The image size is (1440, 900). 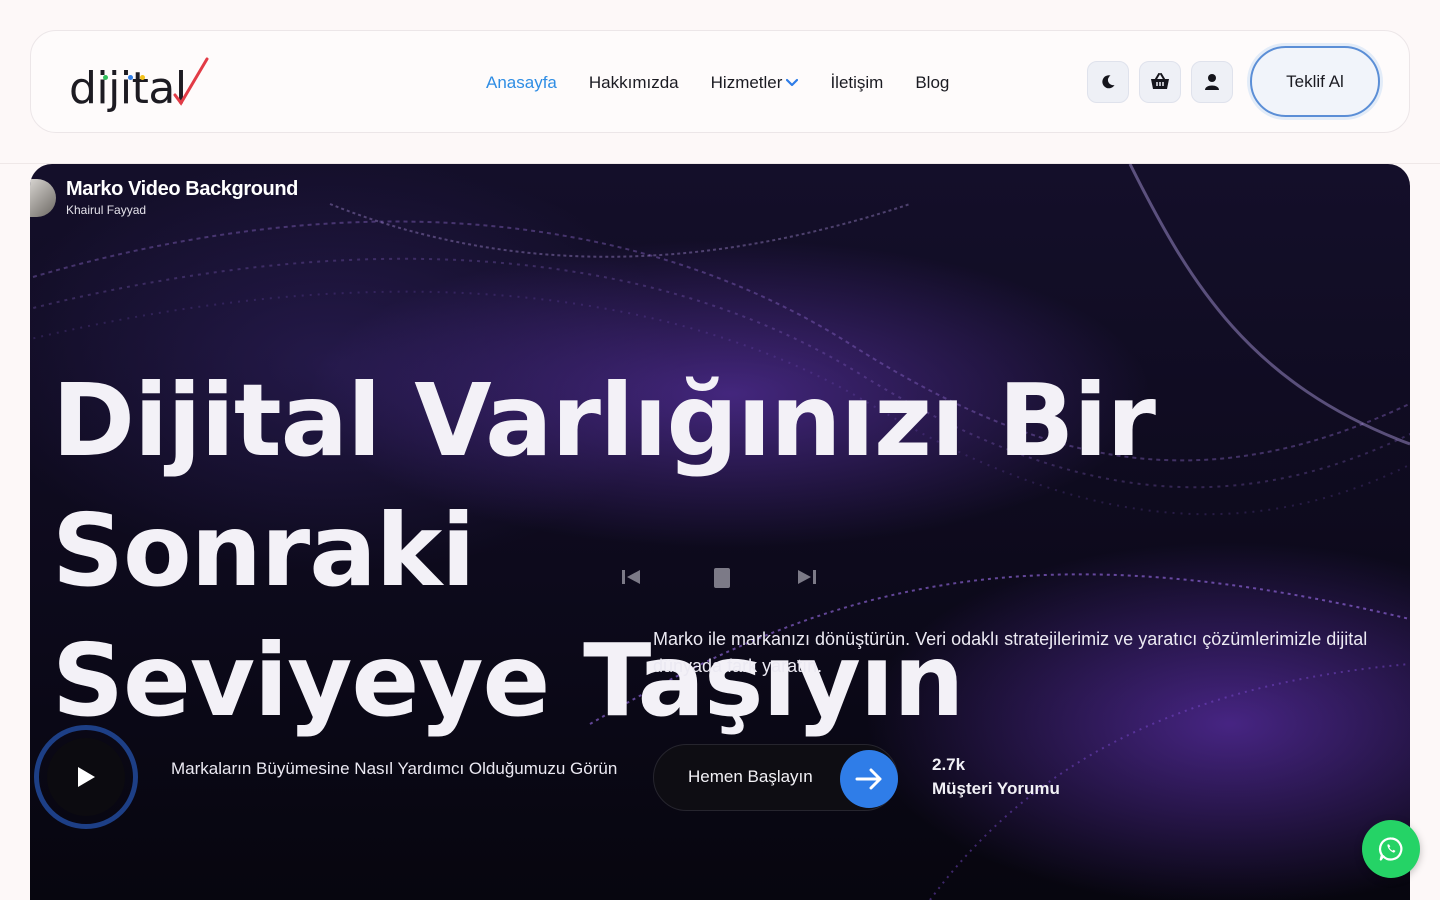 What do you see at coordinates (43, 197) in the screenshot?
I see `channel-avatar` at bounding box center [43, 197].